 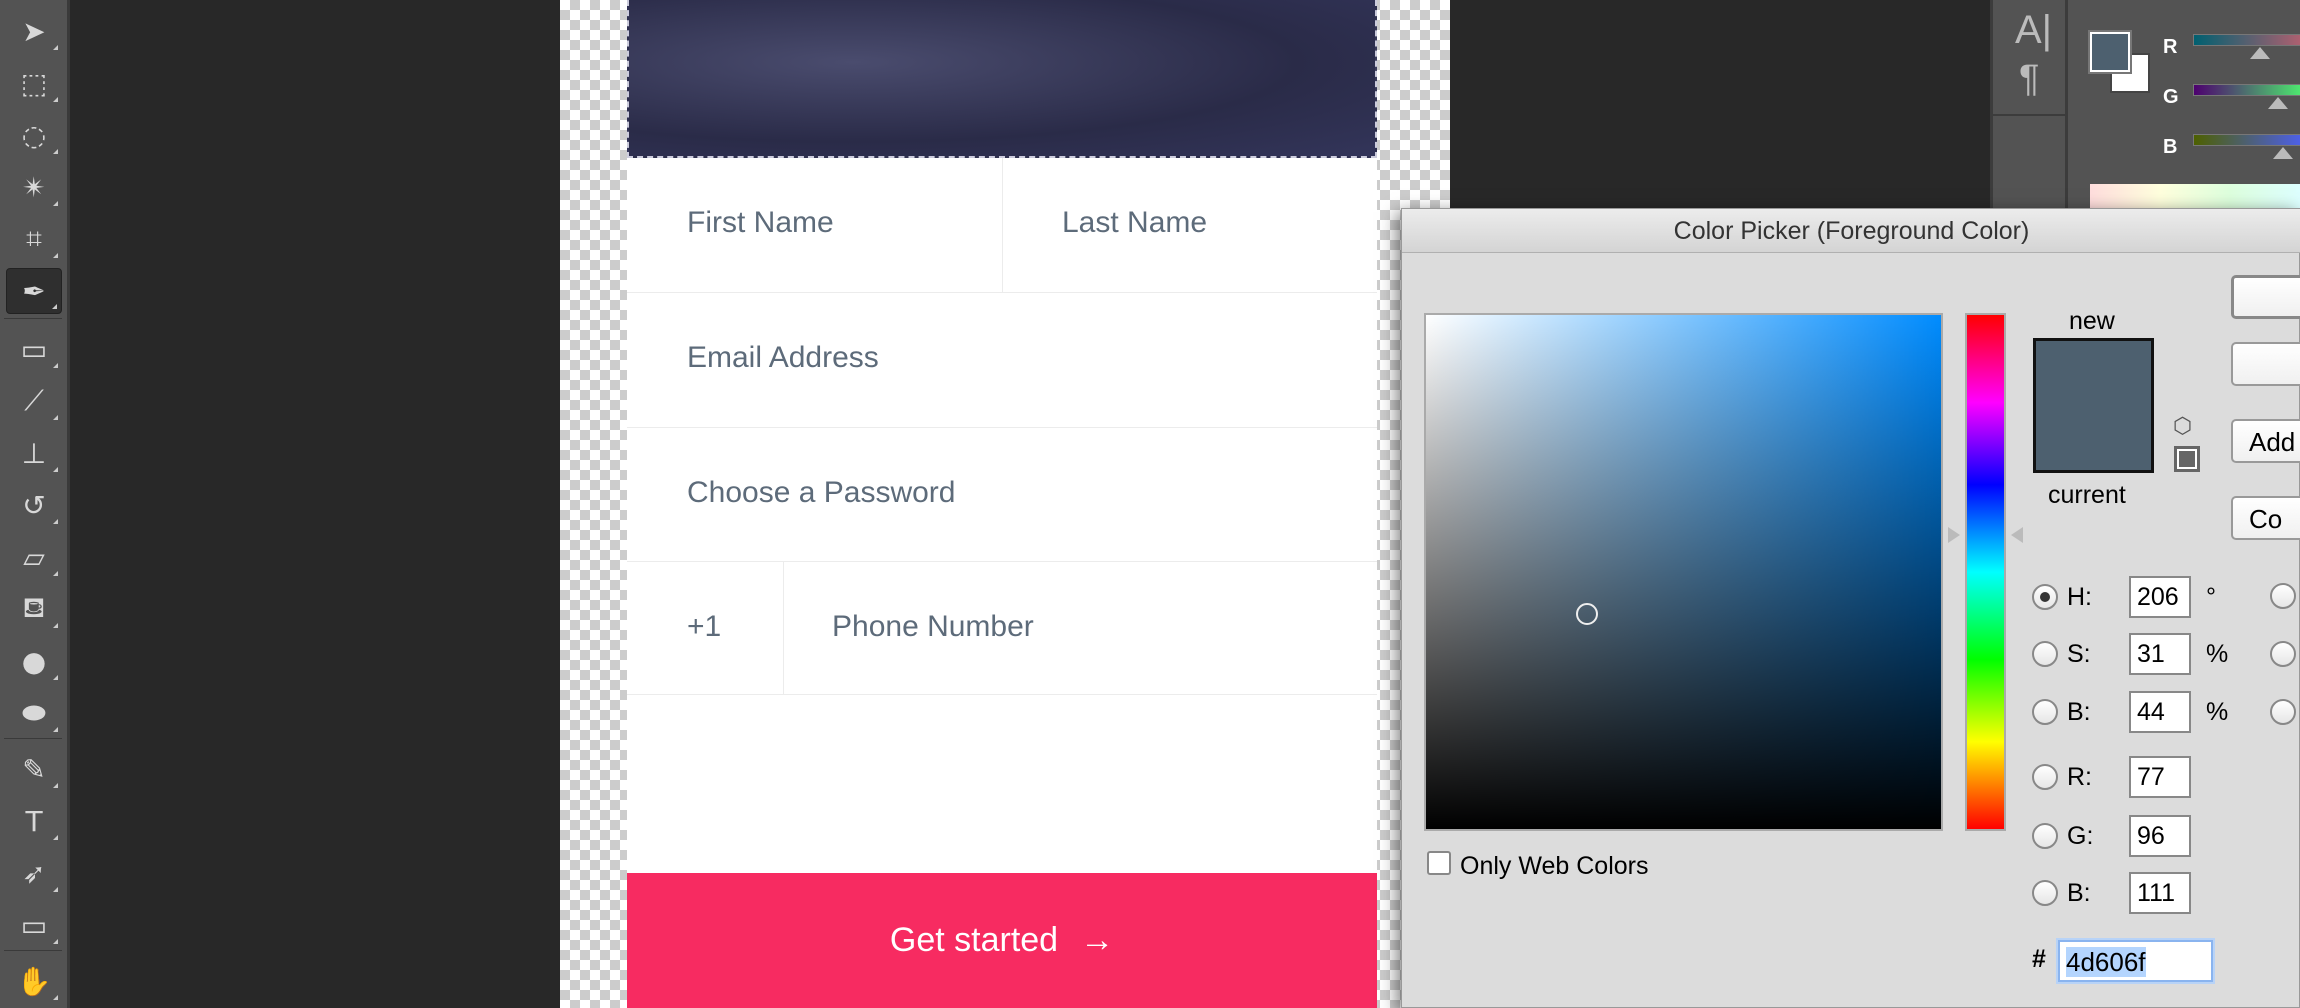 What do you see at coordinates (34, 31) in the screenshot?
I see `move-tool-icon: ➤` at bounding box center [34, 31].